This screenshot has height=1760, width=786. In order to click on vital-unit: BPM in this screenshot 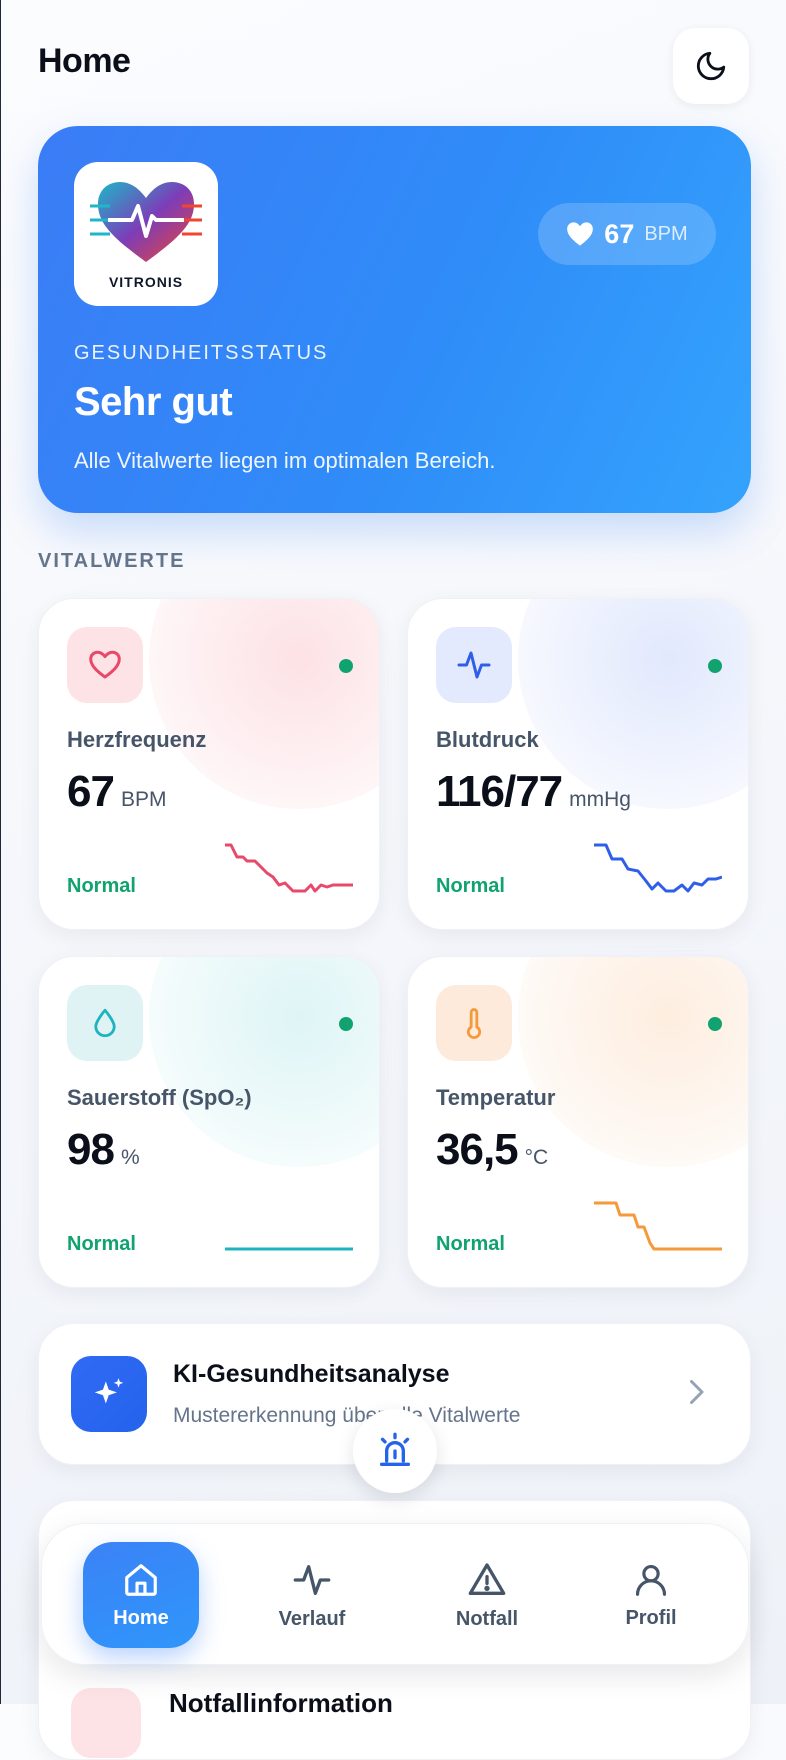, I will do `click(143, 799)`.